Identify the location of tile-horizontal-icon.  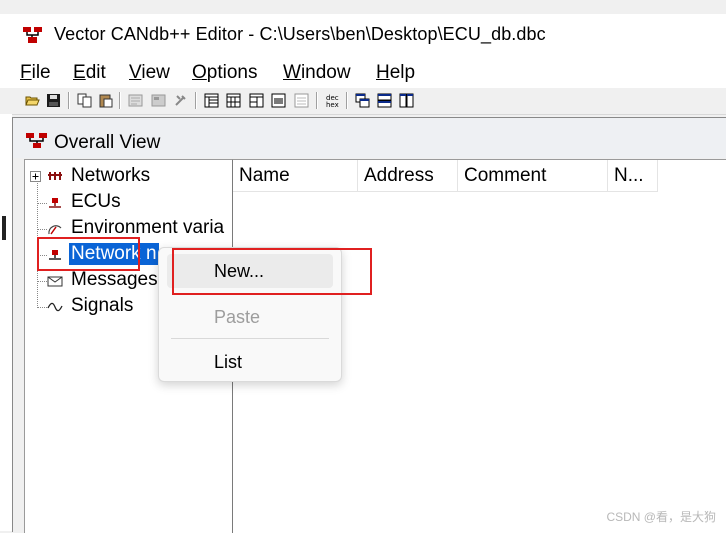
(384, 100).